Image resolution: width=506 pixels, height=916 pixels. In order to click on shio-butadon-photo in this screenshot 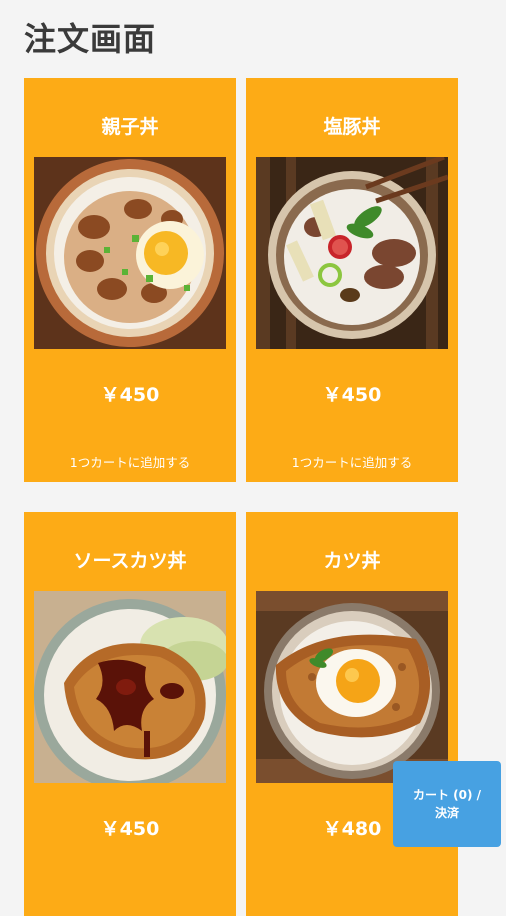, I will do `click(352, 253)`.